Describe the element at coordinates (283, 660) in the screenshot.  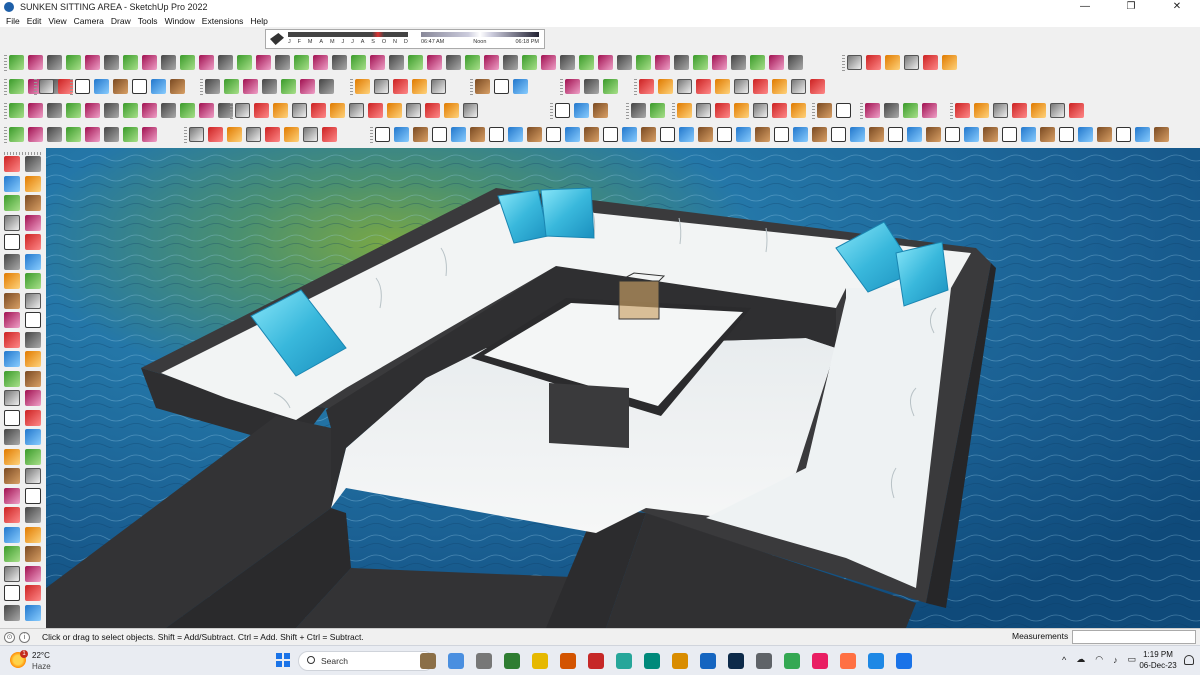
I see `start-button` at that location.